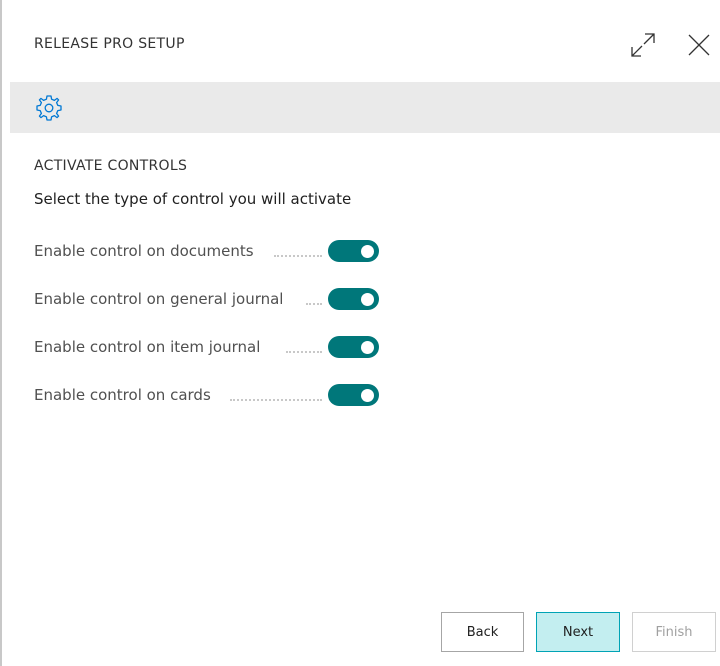 Image resolution: width=720 pixels, height=666 pixels. I want to click on section-title: ACTIVATE CONTROLS, so click(111, 166).